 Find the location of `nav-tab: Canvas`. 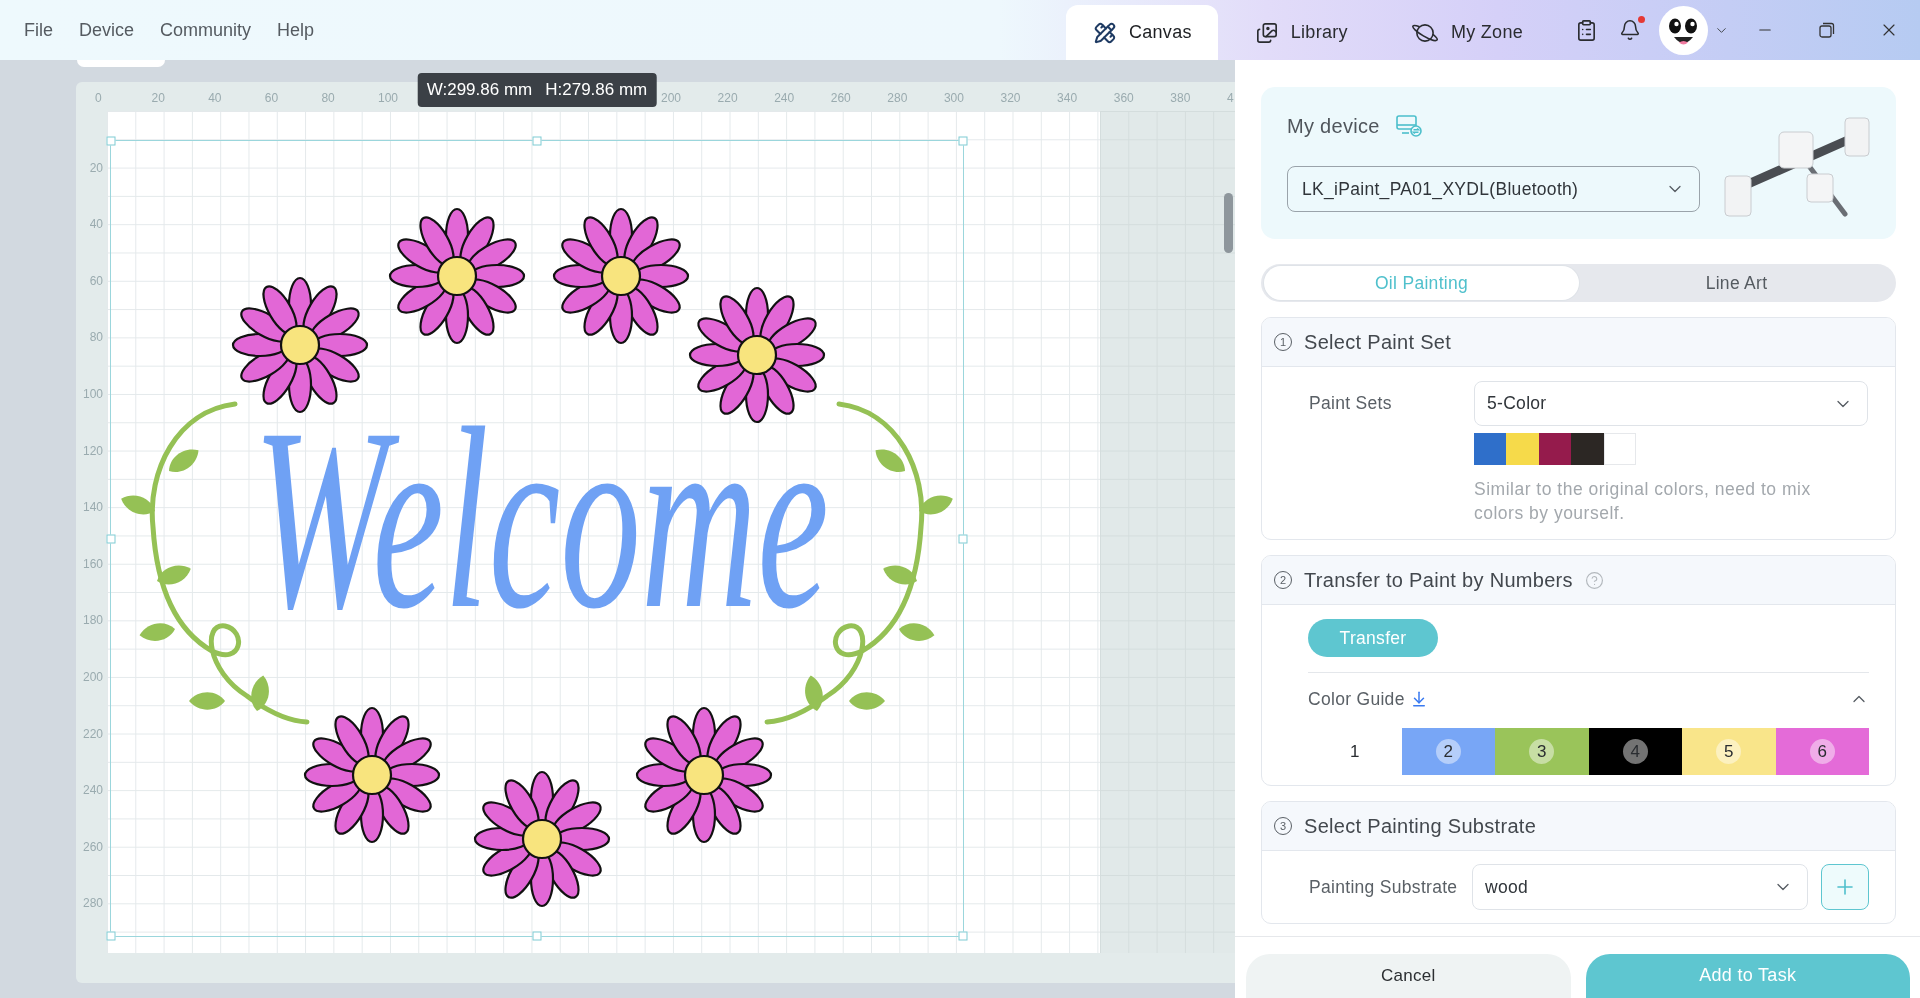

nav-tab: Canvas is located at coordinates (1141, 32).